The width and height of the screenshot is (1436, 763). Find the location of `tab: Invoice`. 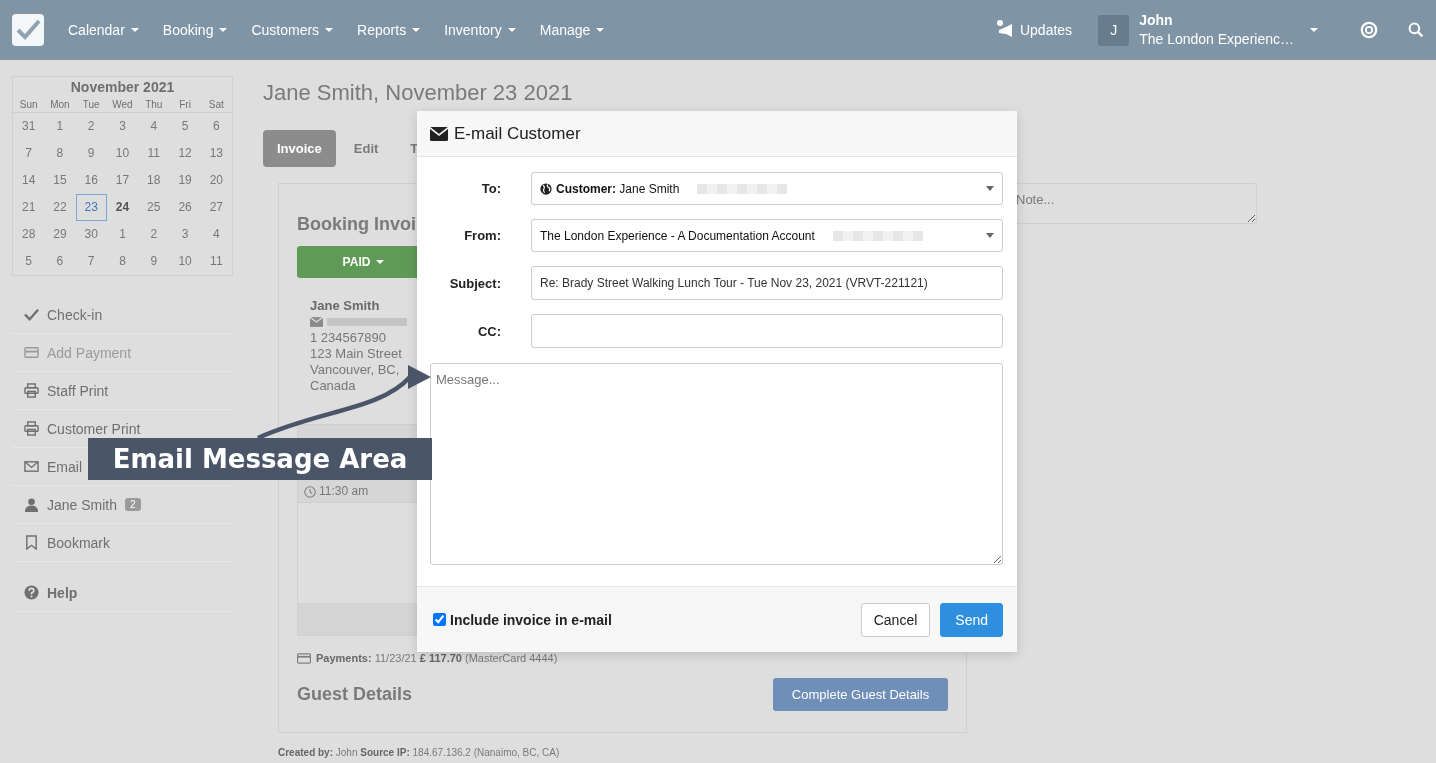

tab: Invoice is located at coordinates (299, 148).